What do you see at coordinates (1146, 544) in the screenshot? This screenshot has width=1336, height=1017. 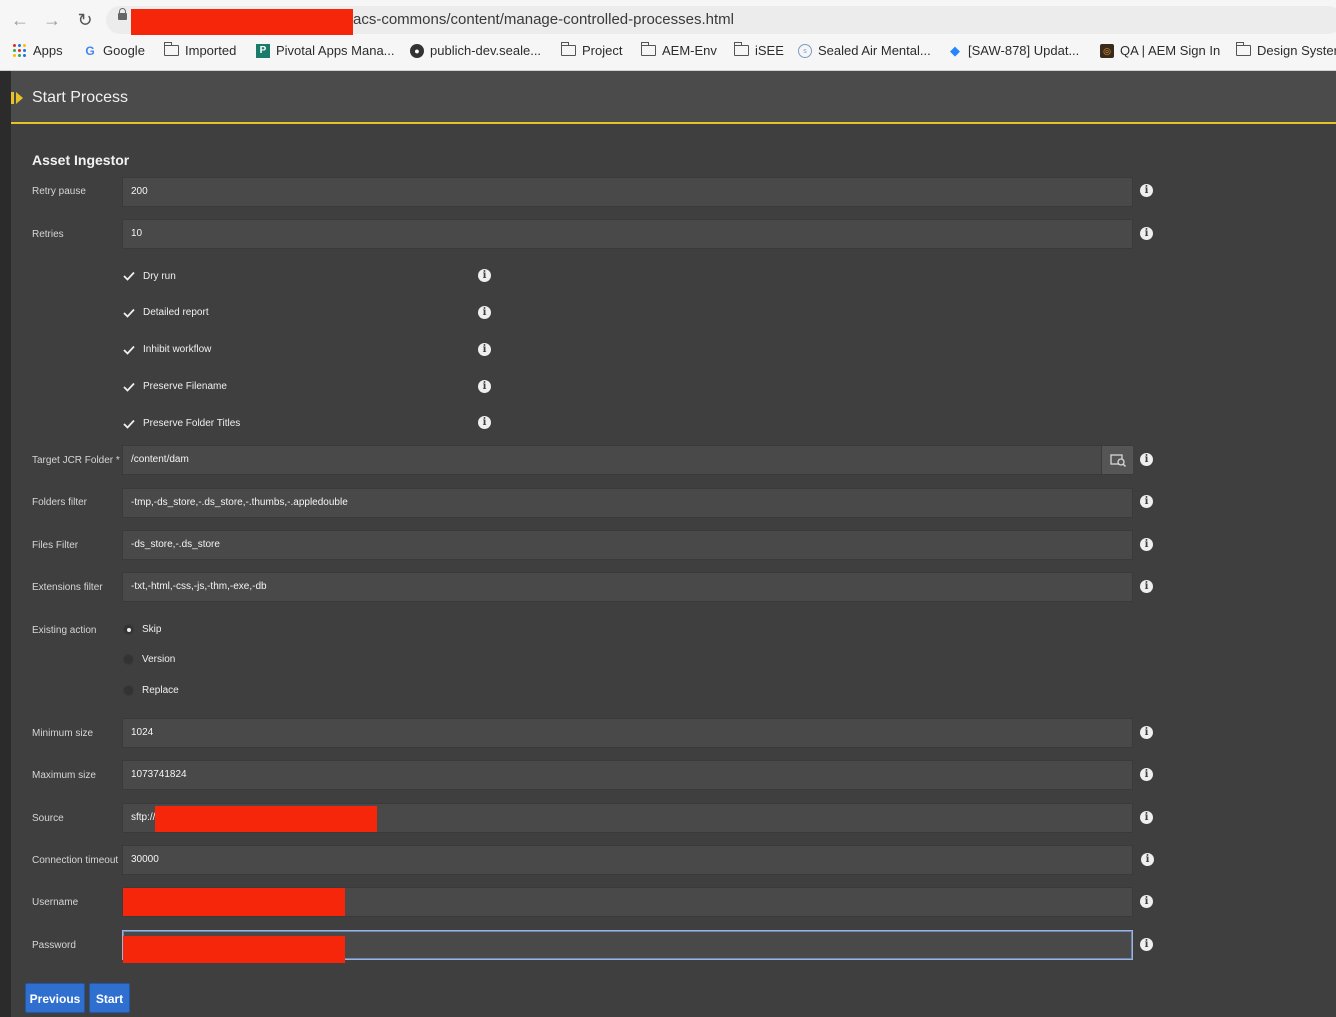 I see `files-filter-info-icon: i` at bounding box center [1146, 544].